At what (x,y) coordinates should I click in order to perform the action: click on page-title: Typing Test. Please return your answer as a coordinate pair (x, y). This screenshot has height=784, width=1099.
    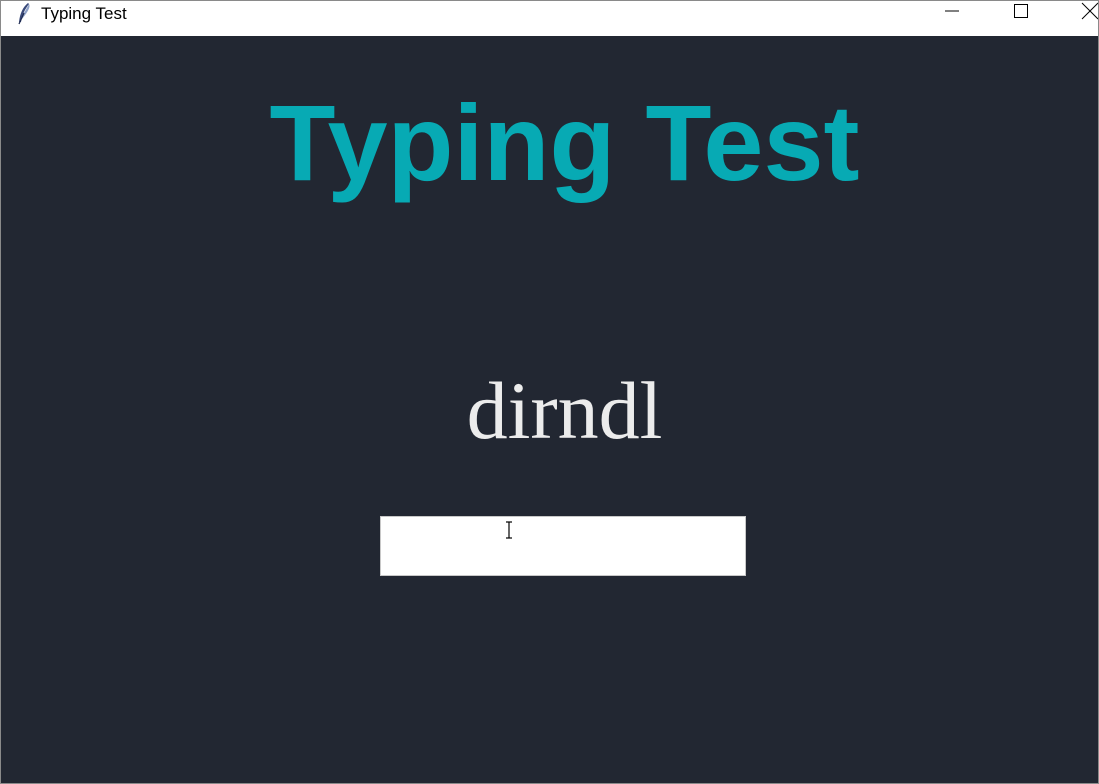
    Looking at the image, I should click on (564, 142).